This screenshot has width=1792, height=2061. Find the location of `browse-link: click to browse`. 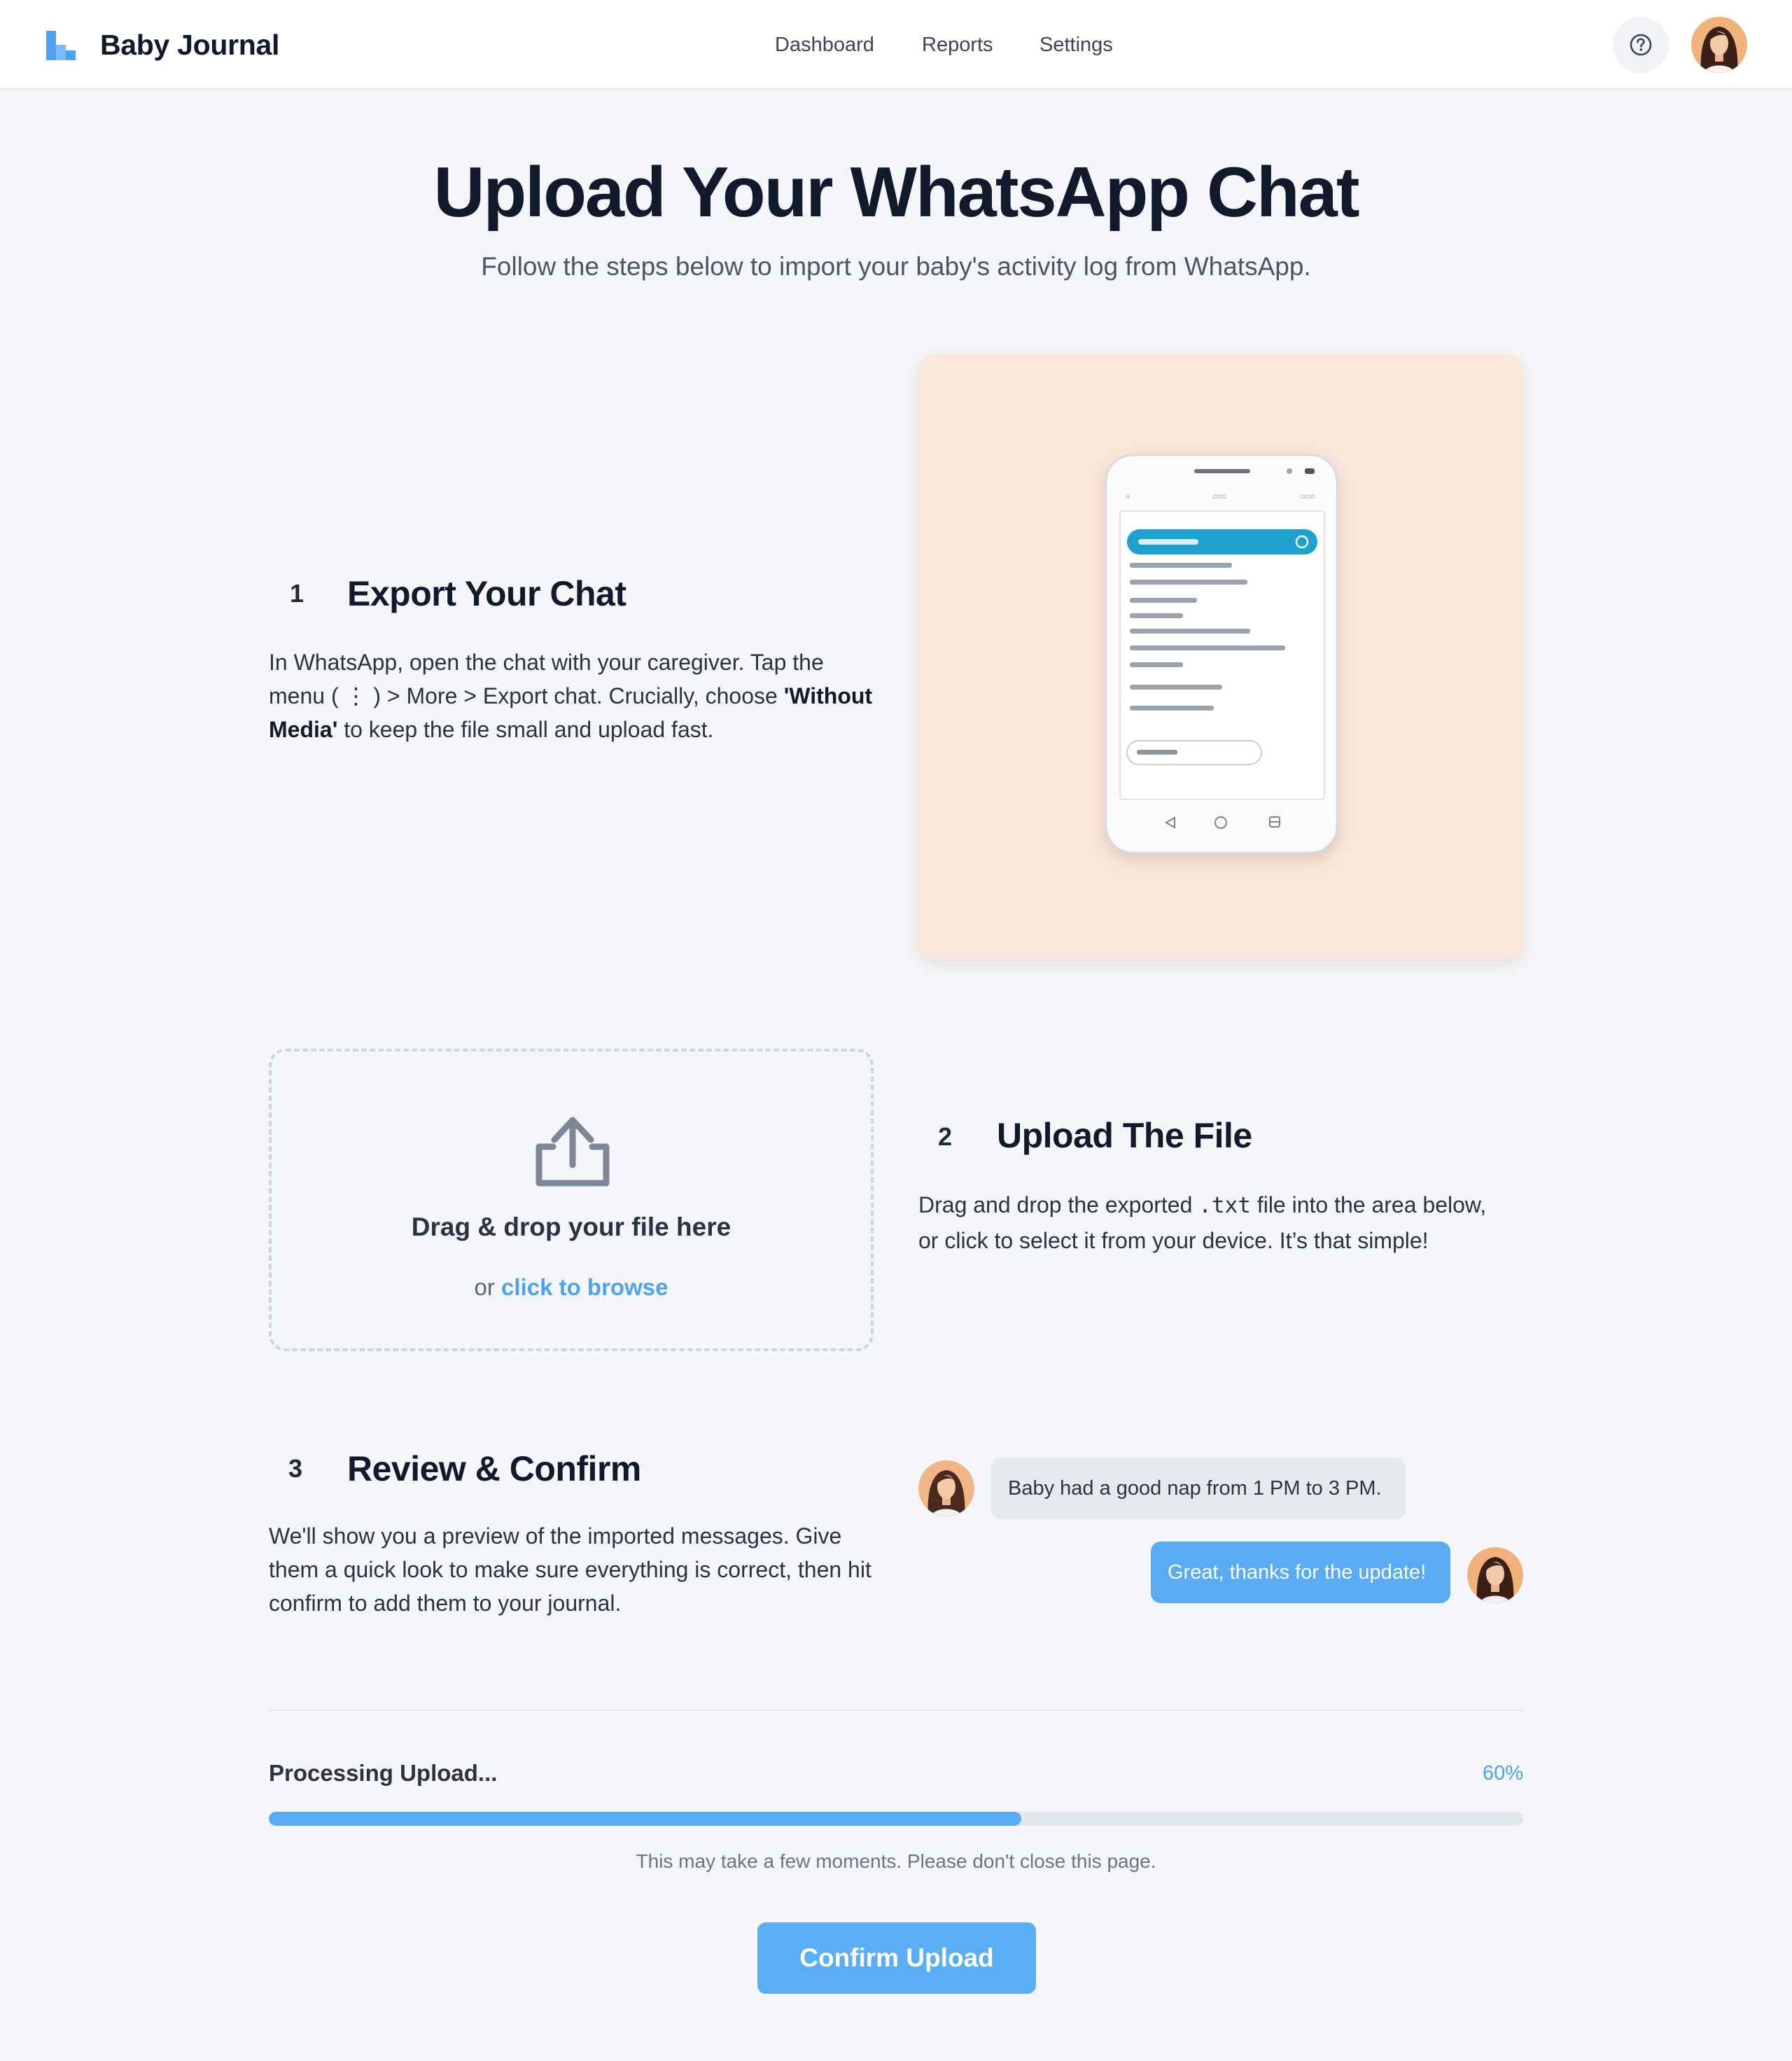

browse-link: click to browse is located at coordinates (584, 1287).